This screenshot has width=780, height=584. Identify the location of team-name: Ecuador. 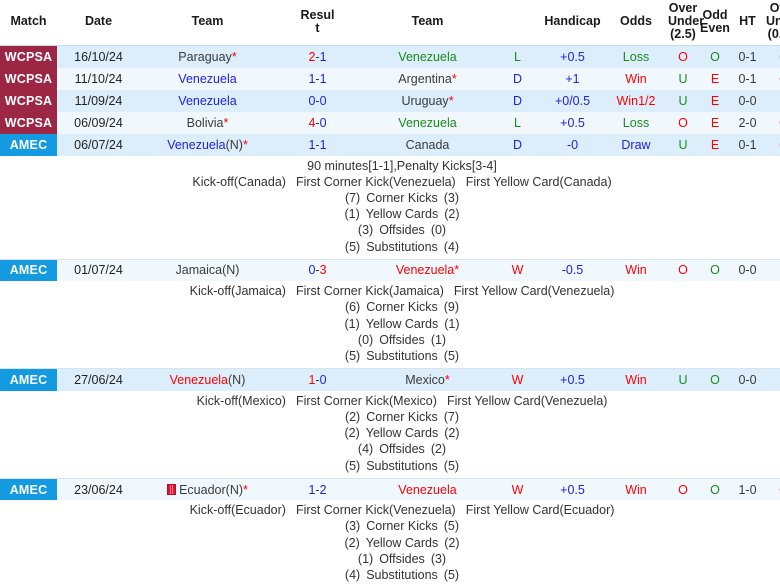
(202, 490).